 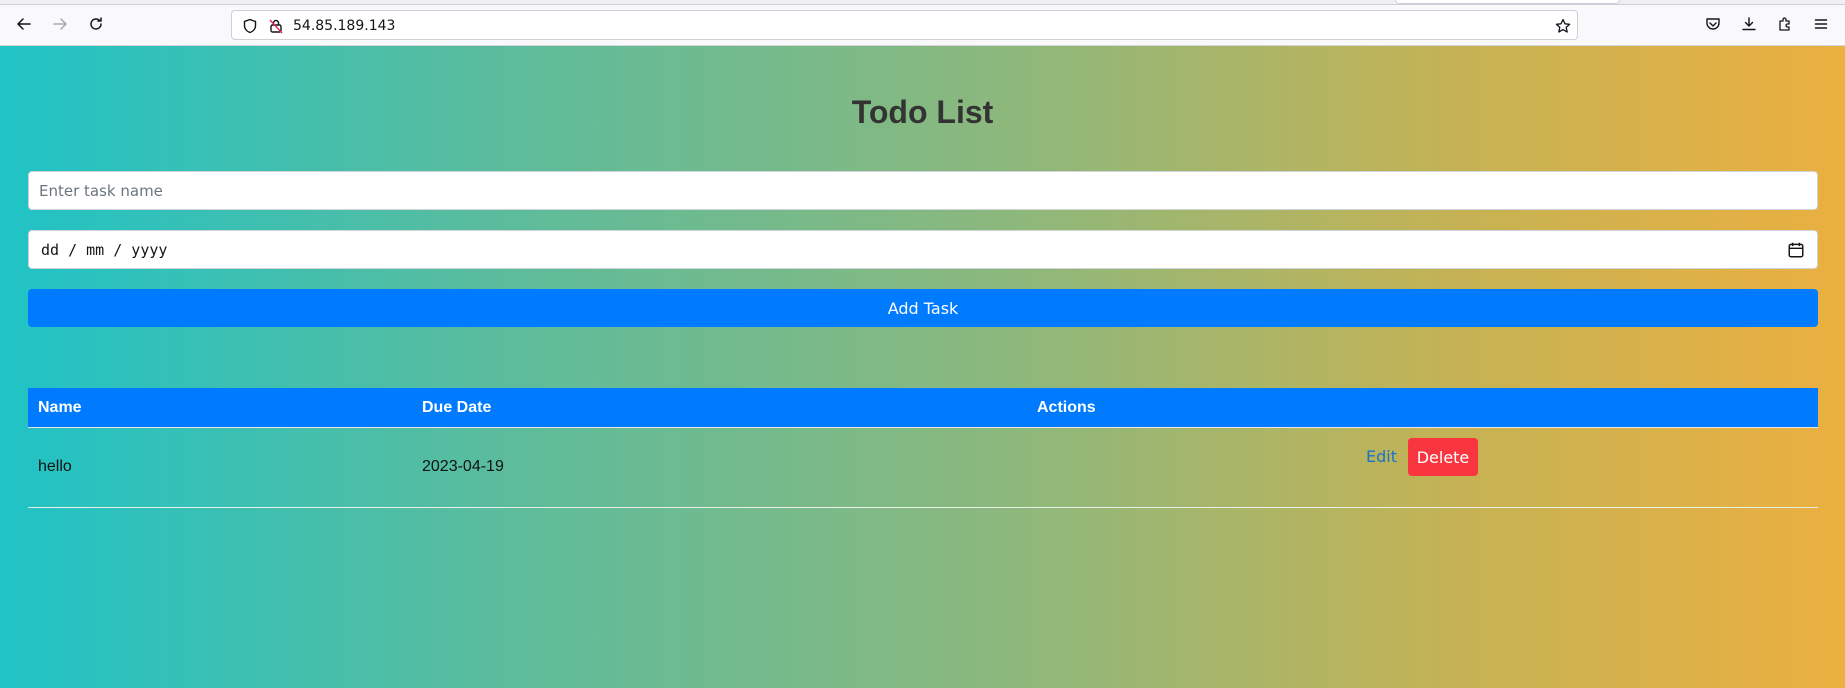 I want to click on delete-button: Delete, so click(x=1443, y=457).